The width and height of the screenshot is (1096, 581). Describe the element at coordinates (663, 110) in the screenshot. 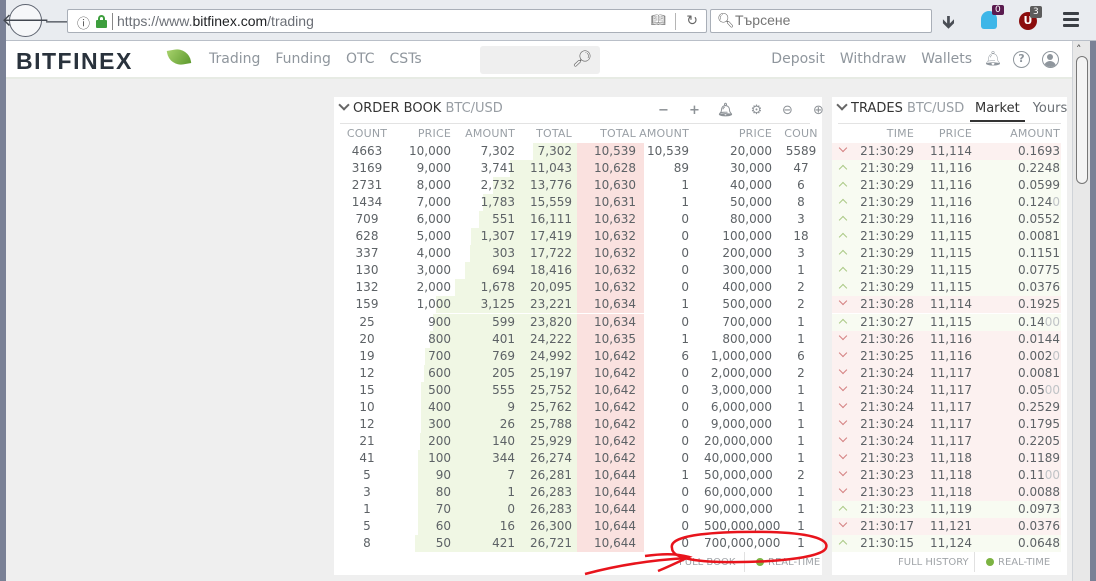

I see `decrease-precision-icon: −` at that location.